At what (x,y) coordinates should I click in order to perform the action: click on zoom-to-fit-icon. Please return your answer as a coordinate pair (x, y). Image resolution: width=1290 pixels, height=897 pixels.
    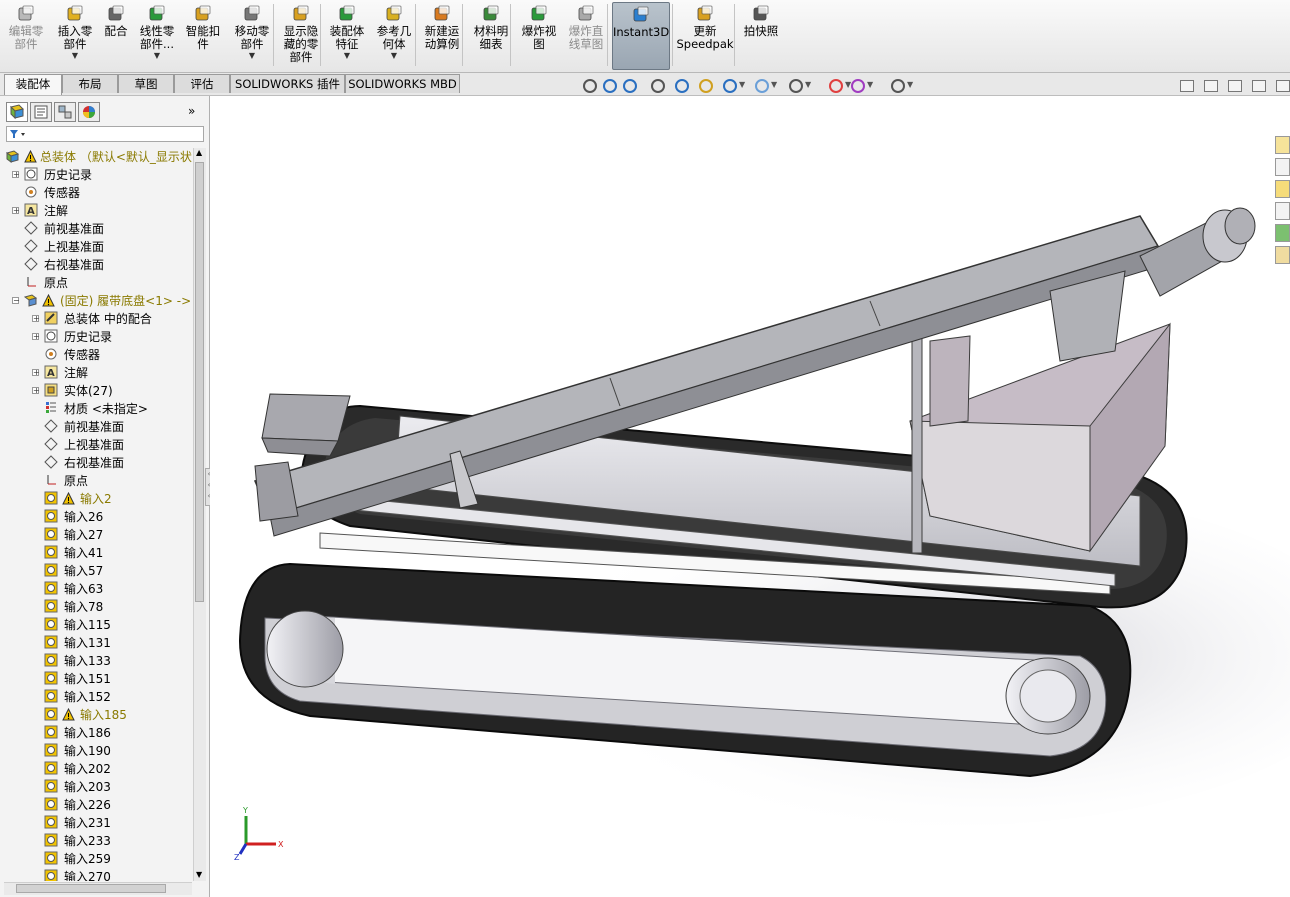
    Looking at the image, I should click on (610, 86).